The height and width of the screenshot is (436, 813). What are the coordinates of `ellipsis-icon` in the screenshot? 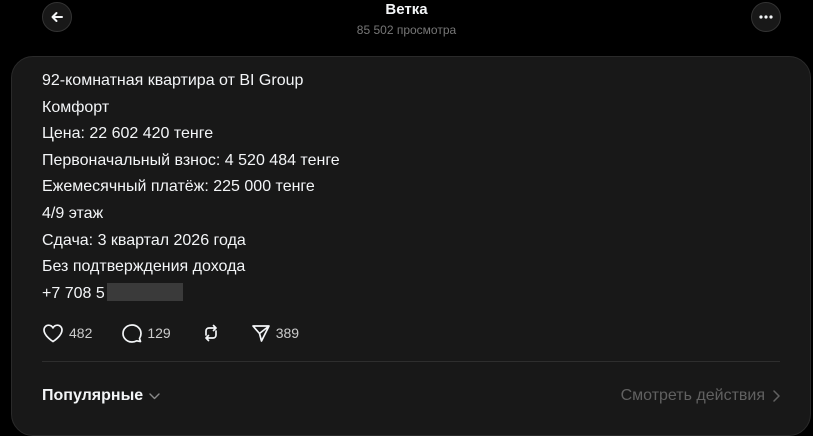 It's located at (766, 17).